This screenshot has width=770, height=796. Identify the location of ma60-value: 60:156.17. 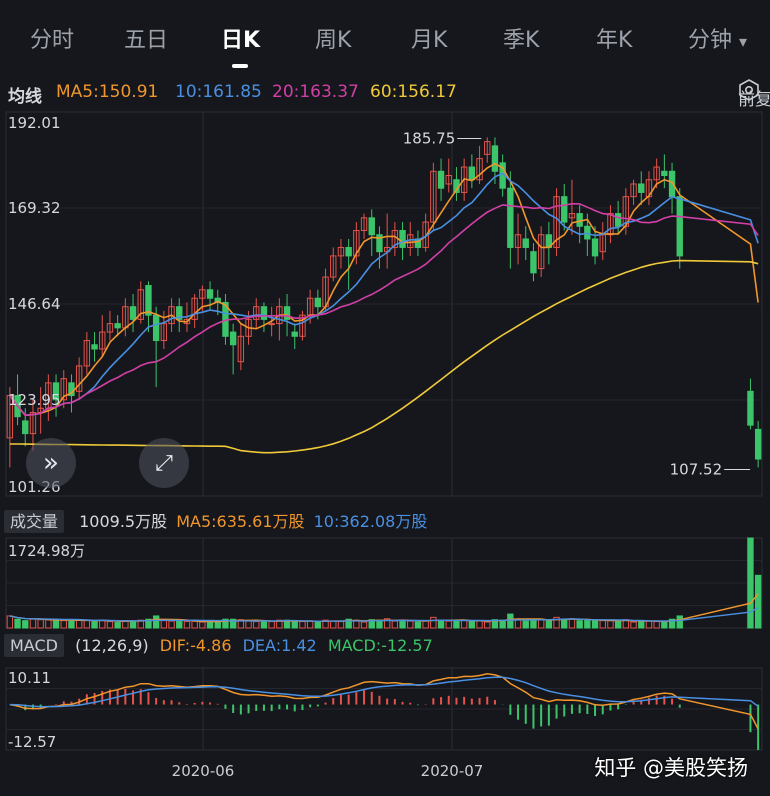
(413, 92).